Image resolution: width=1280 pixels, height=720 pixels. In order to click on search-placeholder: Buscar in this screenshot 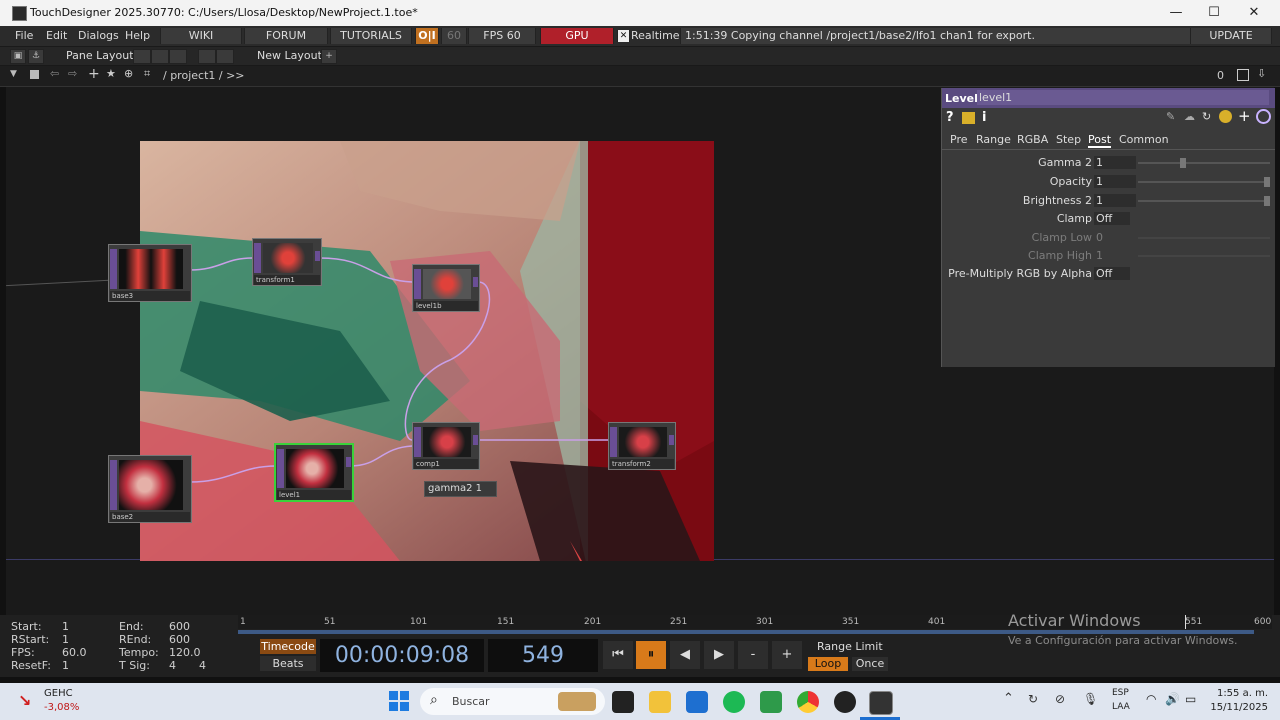, I will do `click(471, 701)`.